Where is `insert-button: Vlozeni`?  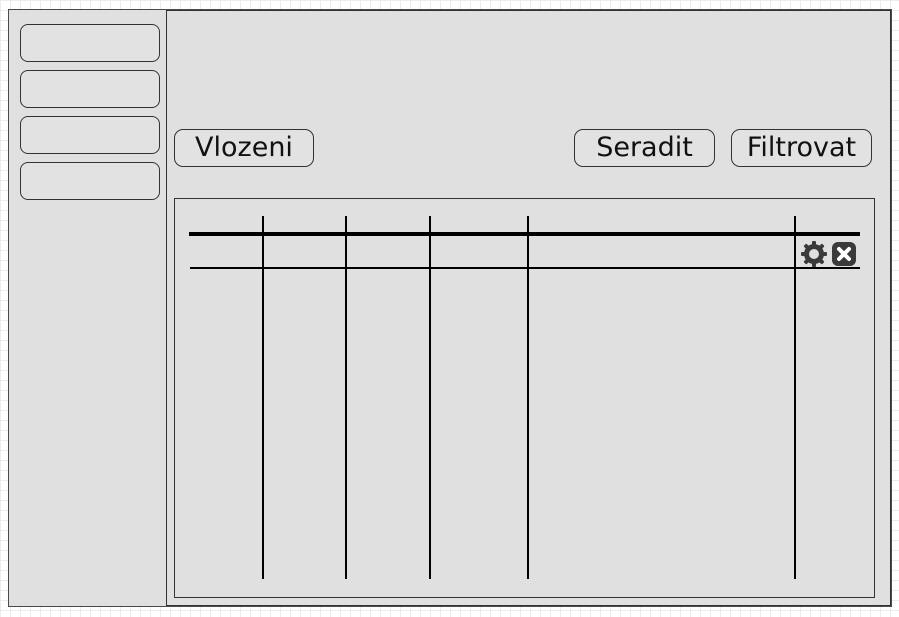
insert-button: Vlozeni is located at coordinates (244, 148).